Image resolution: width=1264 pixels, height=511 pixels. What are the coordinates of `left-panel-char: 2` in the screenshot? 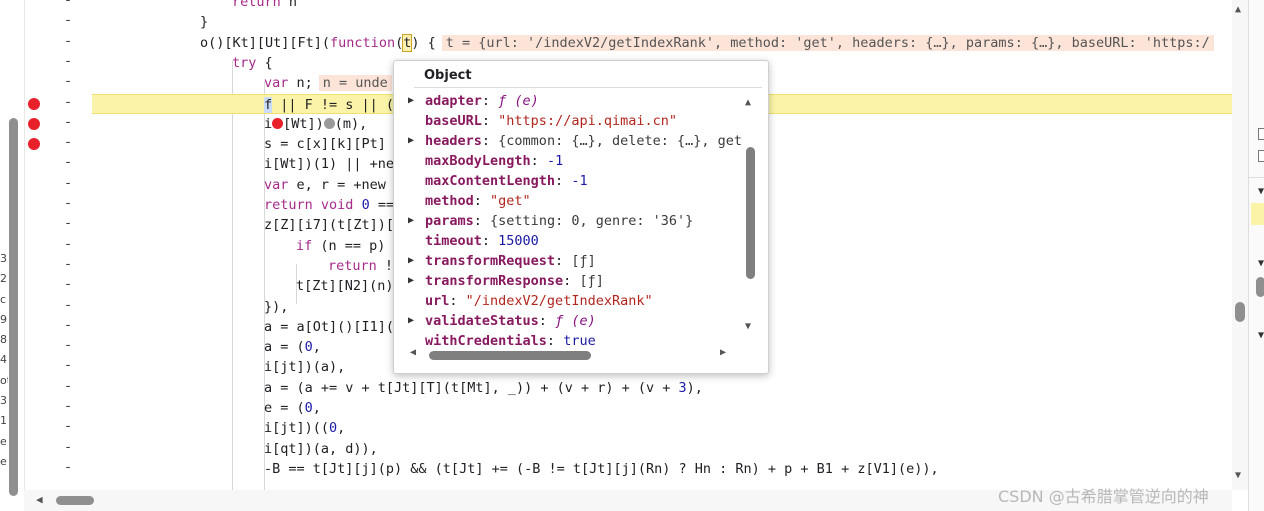 It's located at (3, 279).